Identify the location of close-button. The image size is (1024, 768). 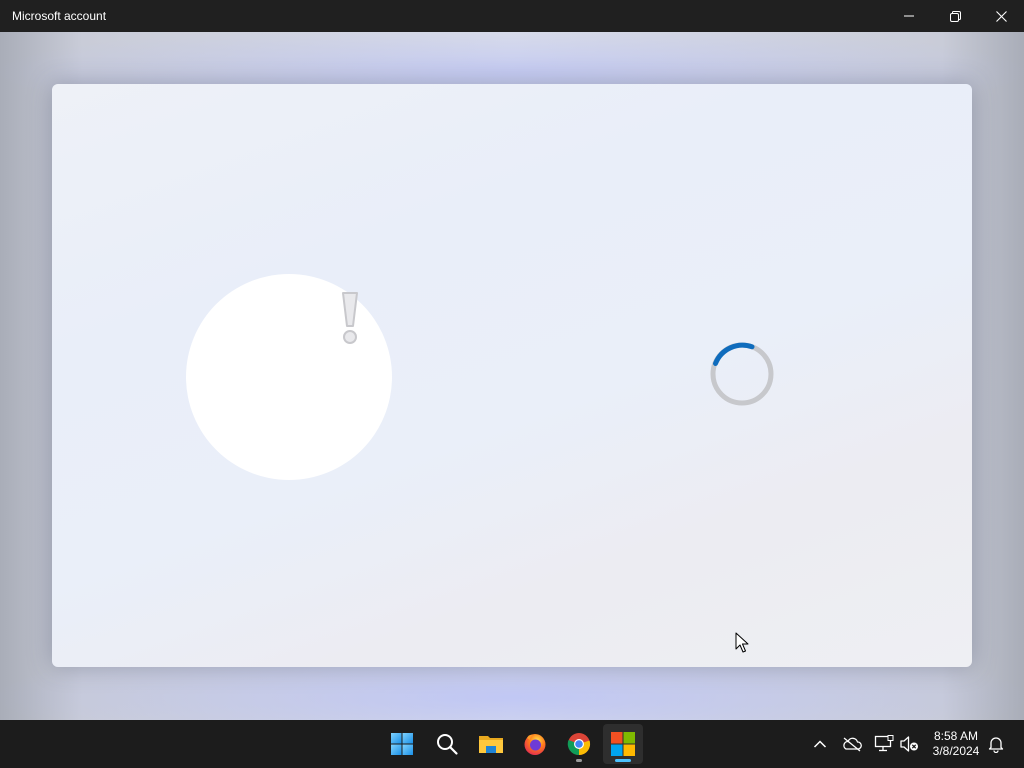
(1001, 16).